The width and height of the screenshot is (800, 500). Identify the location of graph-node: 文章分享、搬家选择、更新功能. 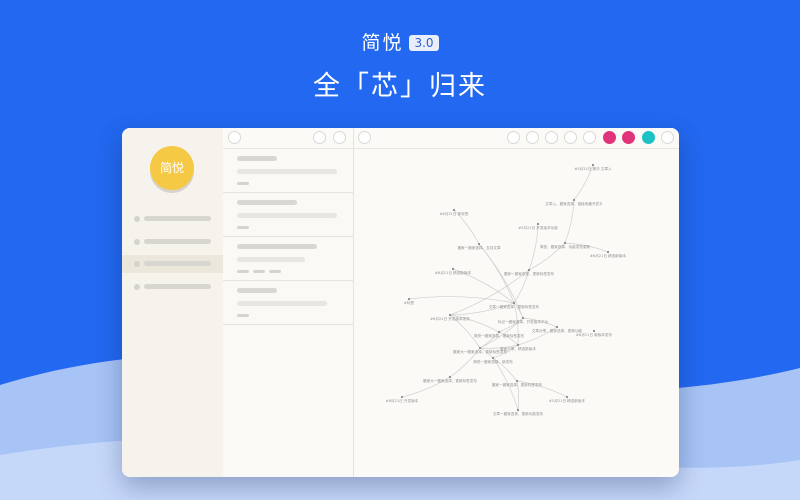
(557, 329).